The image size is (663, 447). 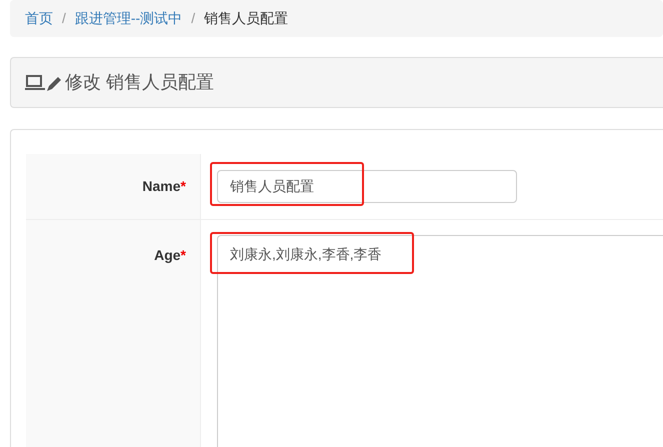 What do you see at coordinates (164, 186) in the screenshot?
I see `field-label: Name*` at bounding box center [164, 186].